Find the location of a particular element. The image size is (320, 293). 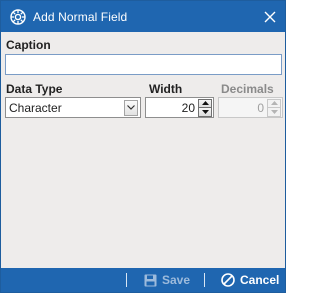

title-bar: Add Normal Field is located at coordinates (143, 16).